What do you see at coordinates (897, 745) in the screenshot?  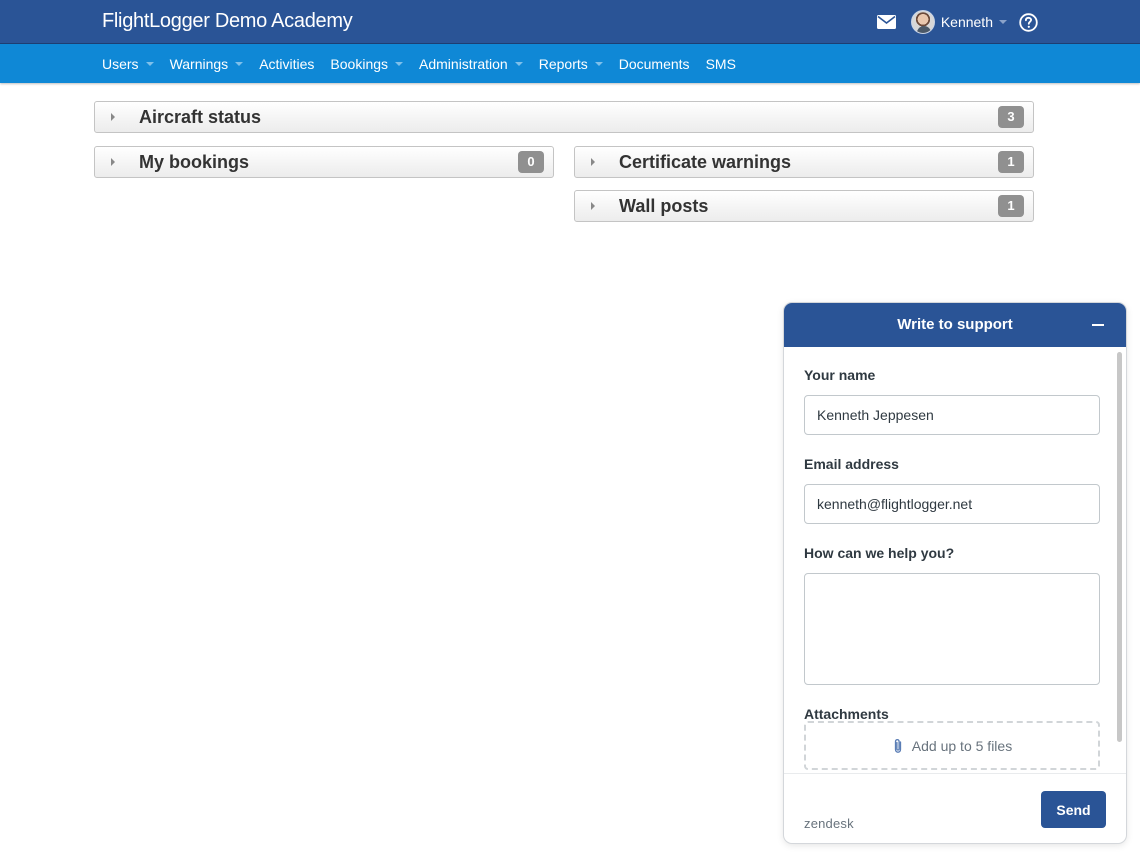 I see `paperclip-icon` at bounding box center [897, 745].